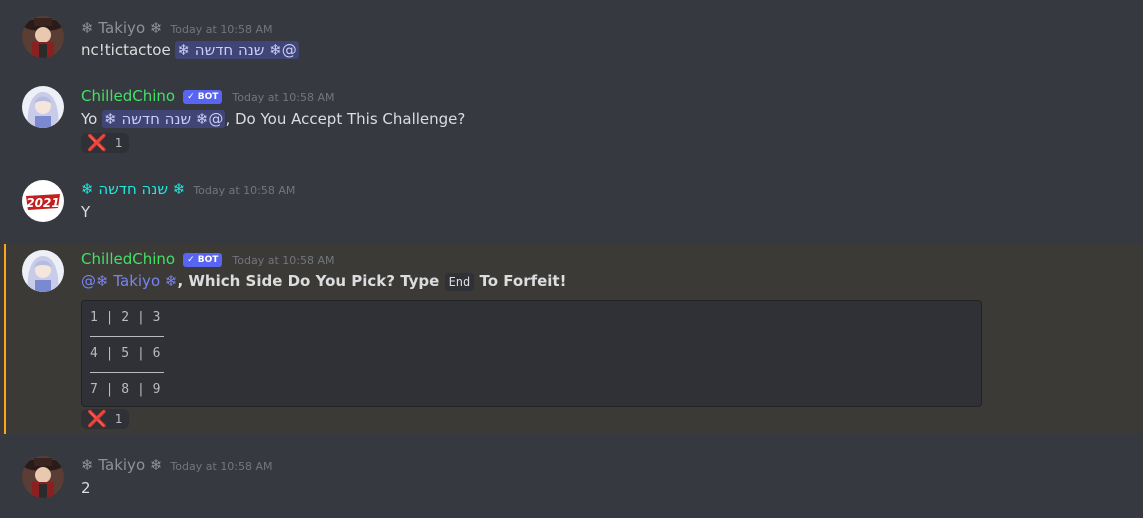 The image size is (1143, 518). What do you see at coordinates (86, 488) in the screenshot?
I see `message-content: 2` at bounding box center [86, 488].